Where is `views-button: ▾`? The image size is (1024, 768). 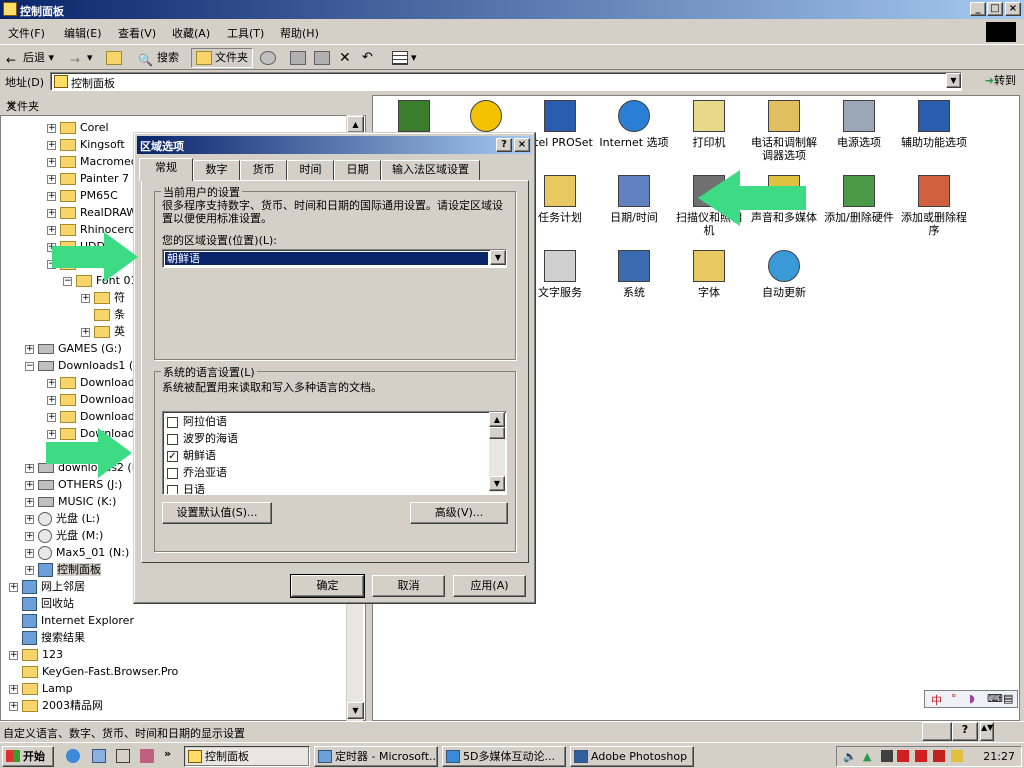 views-button: ▾ is located at coordinates (404, 58).